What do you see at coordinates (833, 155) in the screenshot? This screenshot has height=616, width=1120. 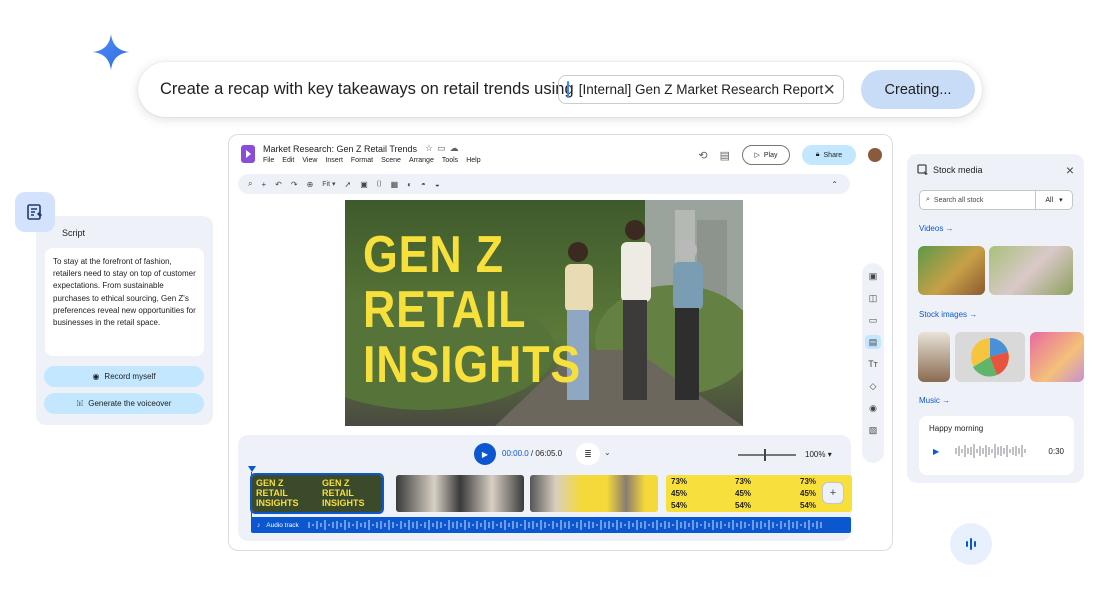 I see `share-label: Share` at bounding box center [833, 155].